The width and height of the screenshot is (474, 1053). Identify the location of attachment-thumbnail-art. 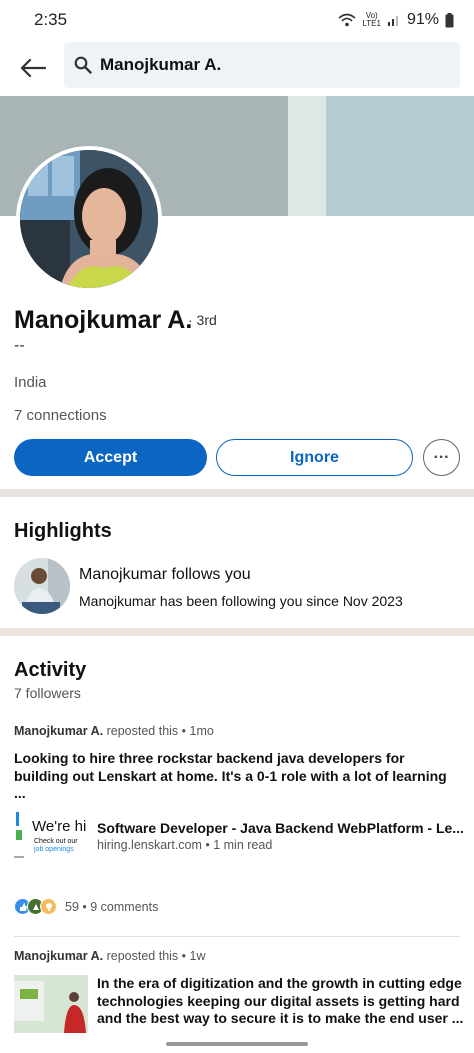
(51, 836).